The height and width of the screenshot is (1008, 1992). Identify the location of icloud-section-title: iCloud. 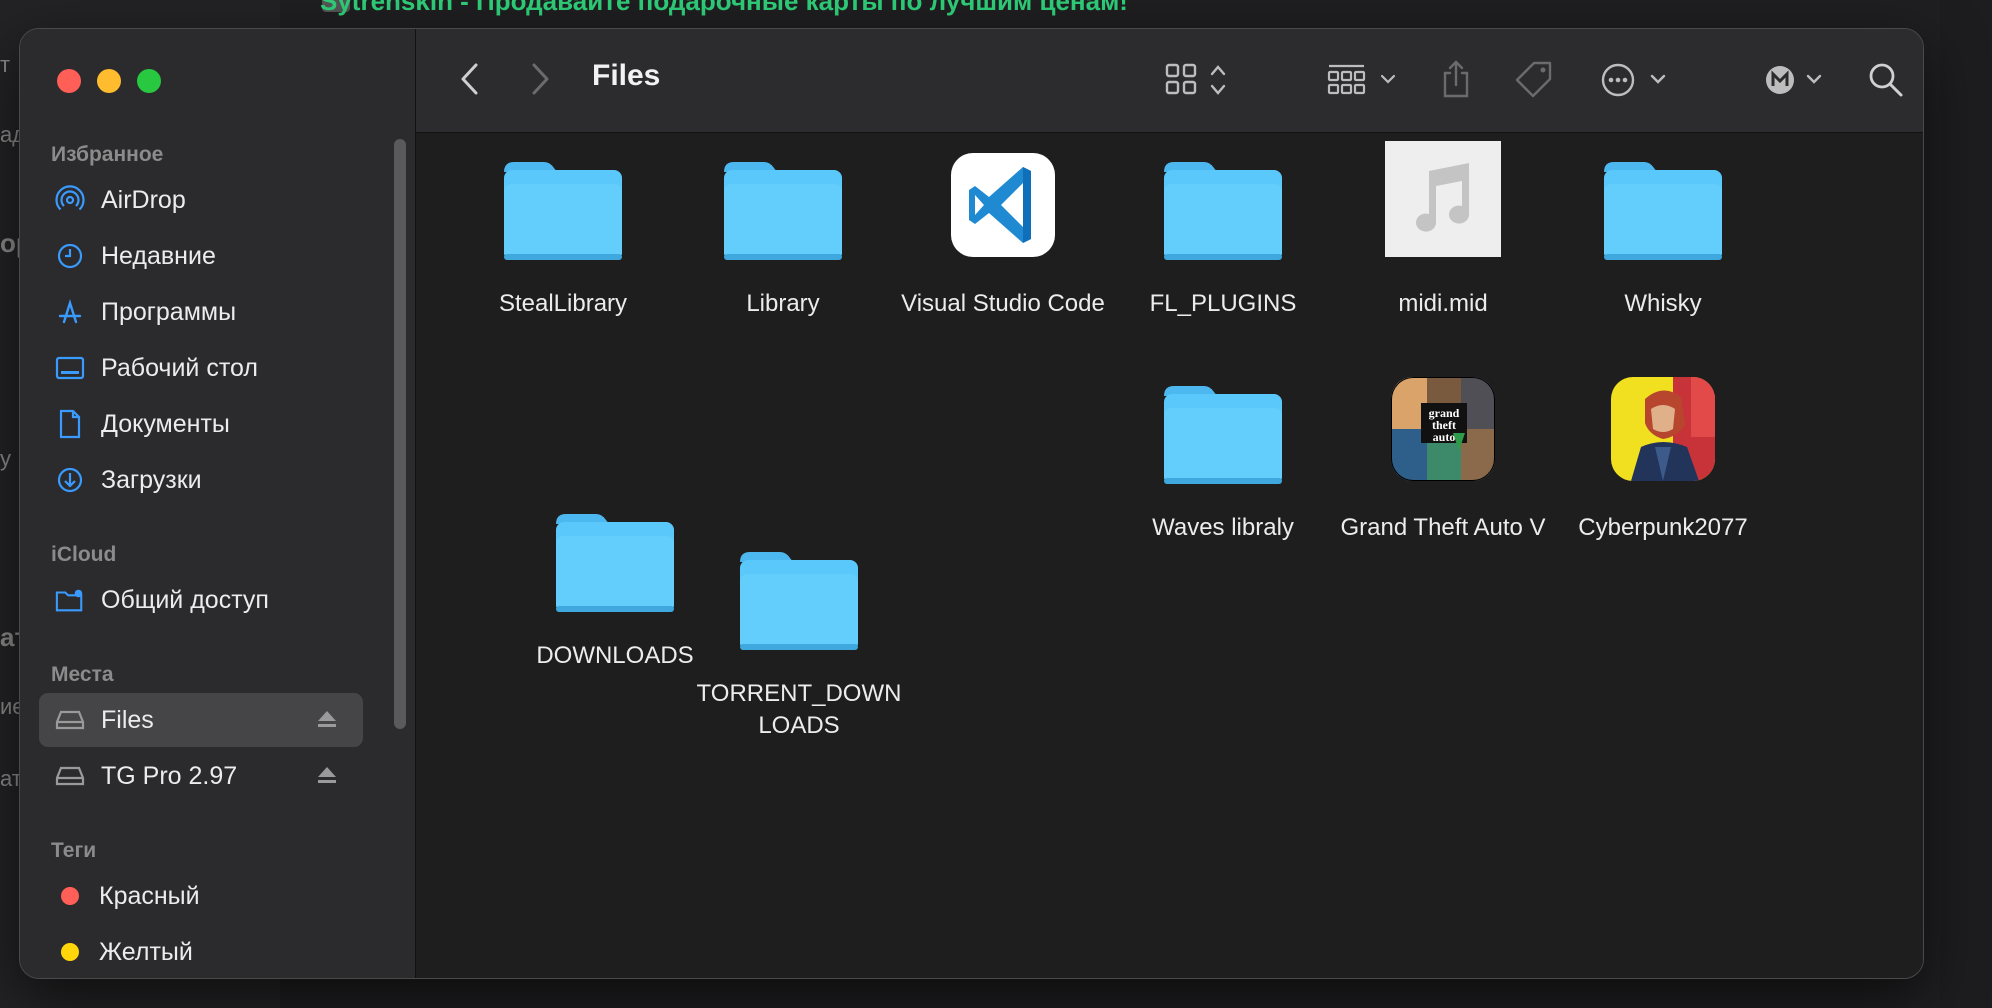
(84, 554).